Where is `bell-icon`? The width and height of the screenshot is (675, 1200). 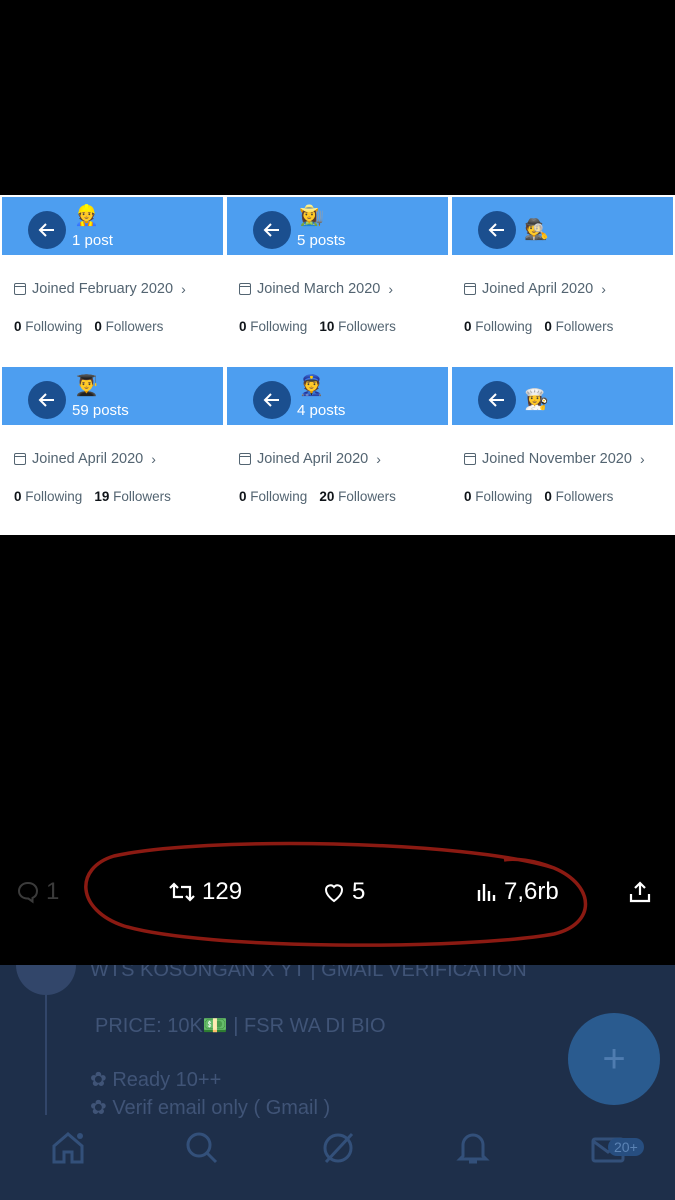 bell-icon is located at coordinates (473, 1148).